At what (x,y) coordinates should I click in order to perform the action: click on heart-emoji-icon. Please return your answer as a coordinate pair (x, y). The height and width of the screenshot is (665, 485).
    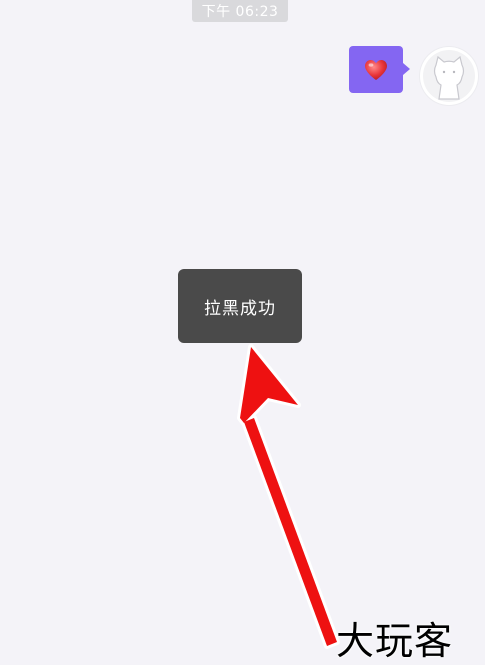
    Looking at the image, I should click on (376, 69).